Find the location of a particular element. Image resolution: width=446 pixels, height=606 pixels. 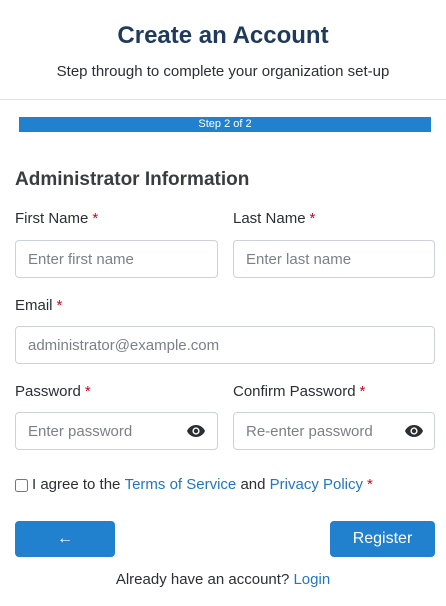

register-button: Register is located at coordinates (382, 539).